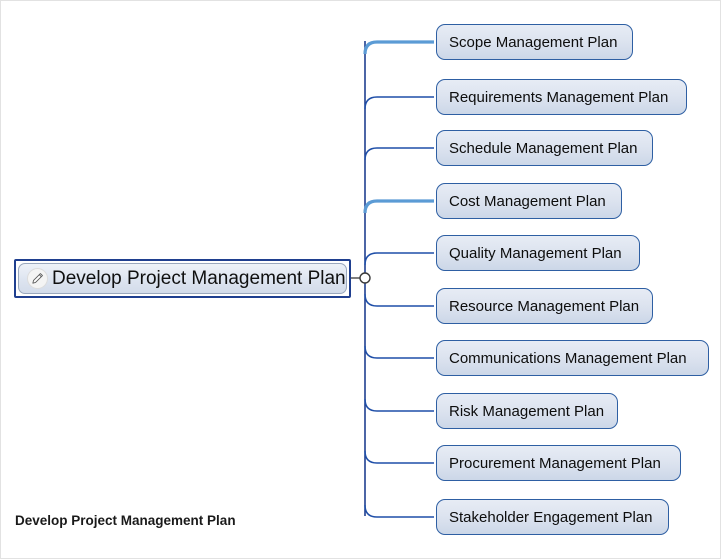 The width and height of the screenshot is (721, 559). I want to click on child-node-label: Cost Management Plan, so click(527, 201).